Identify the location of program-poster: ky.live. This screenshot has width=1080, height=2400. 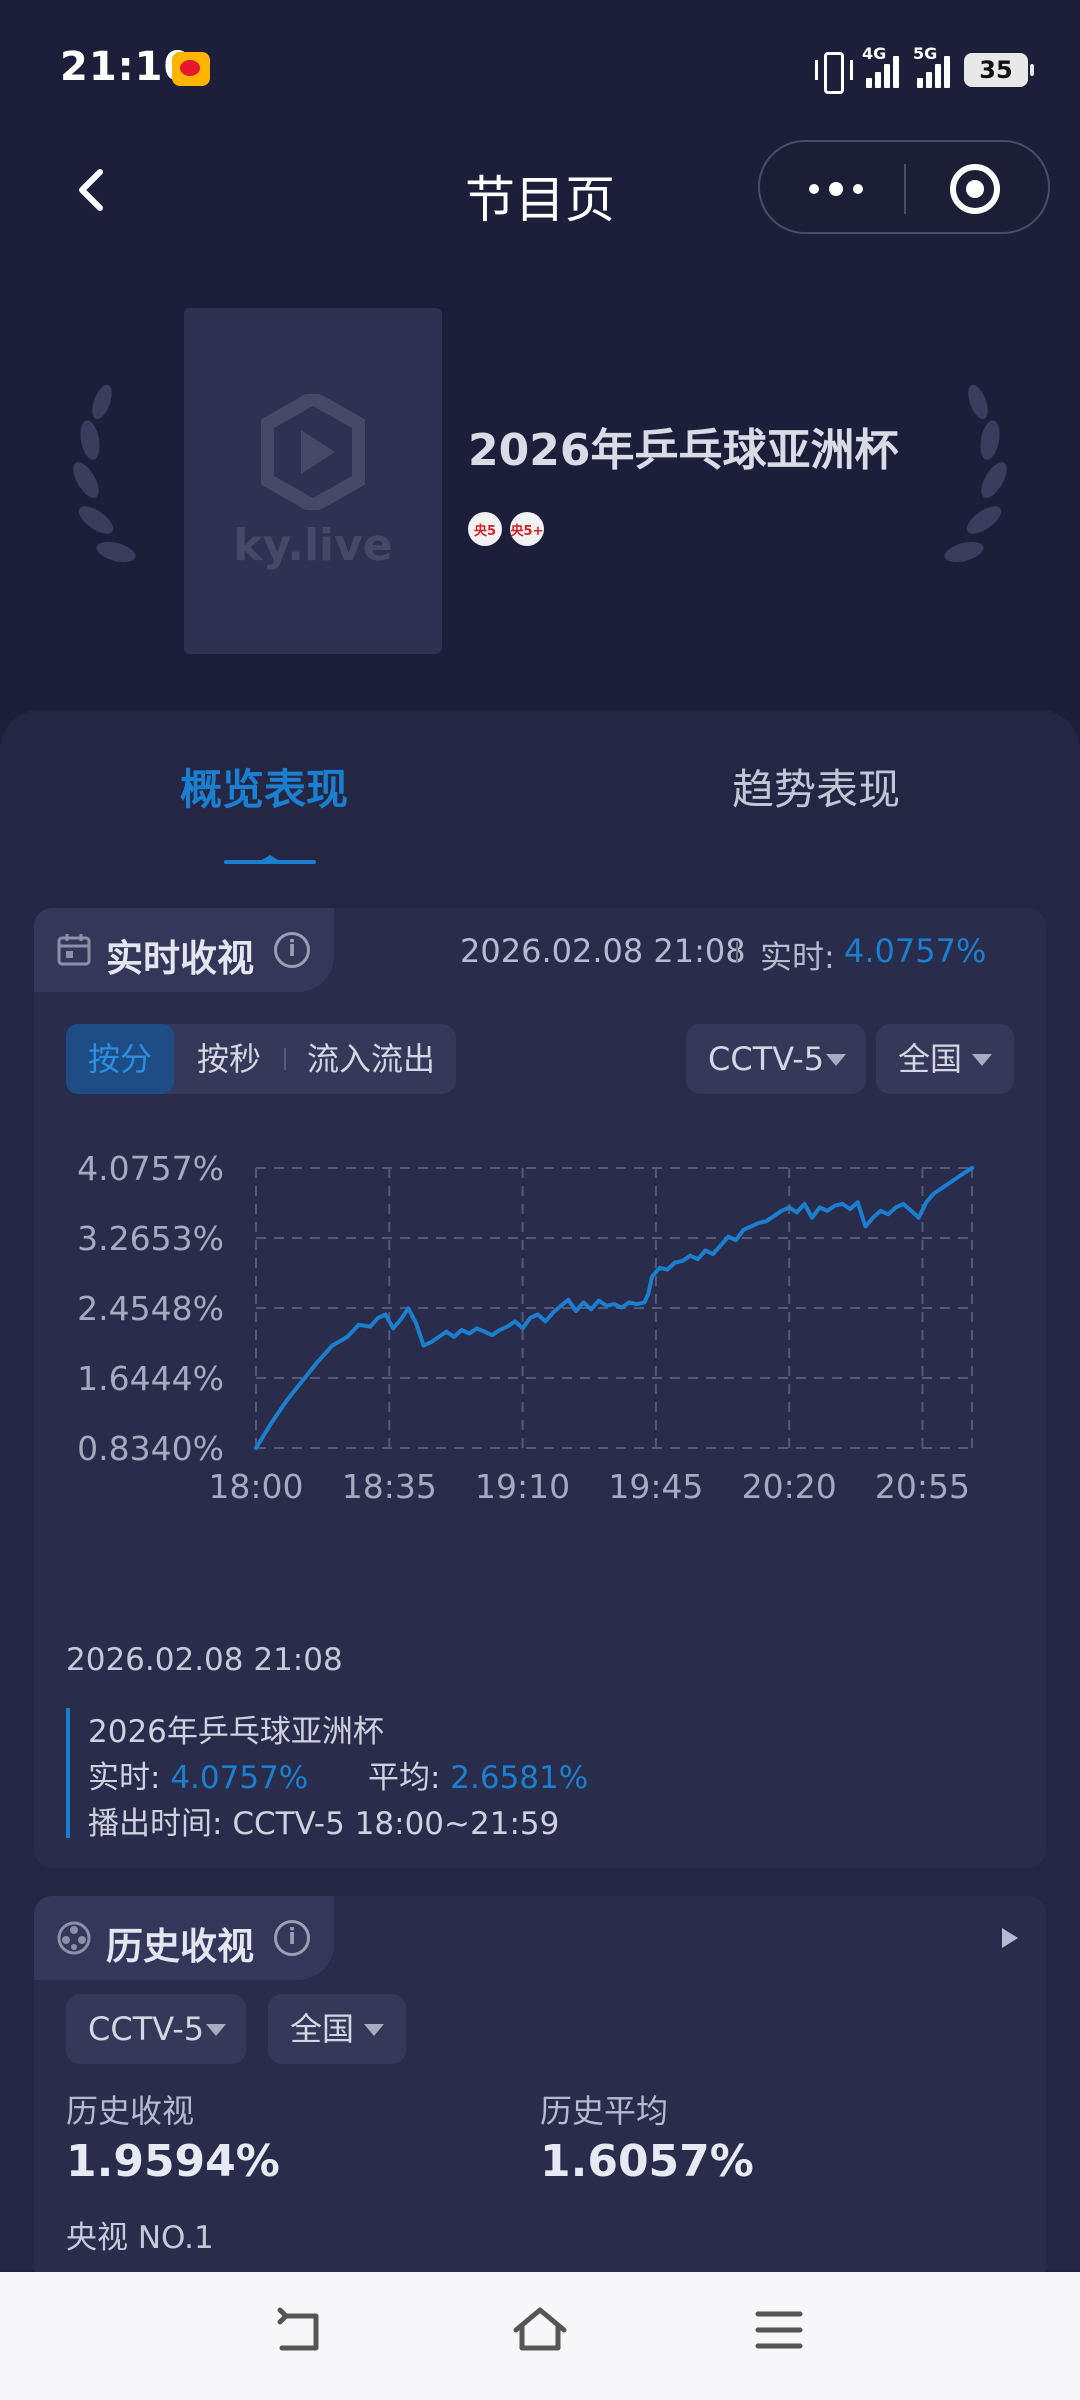
(313, 481).